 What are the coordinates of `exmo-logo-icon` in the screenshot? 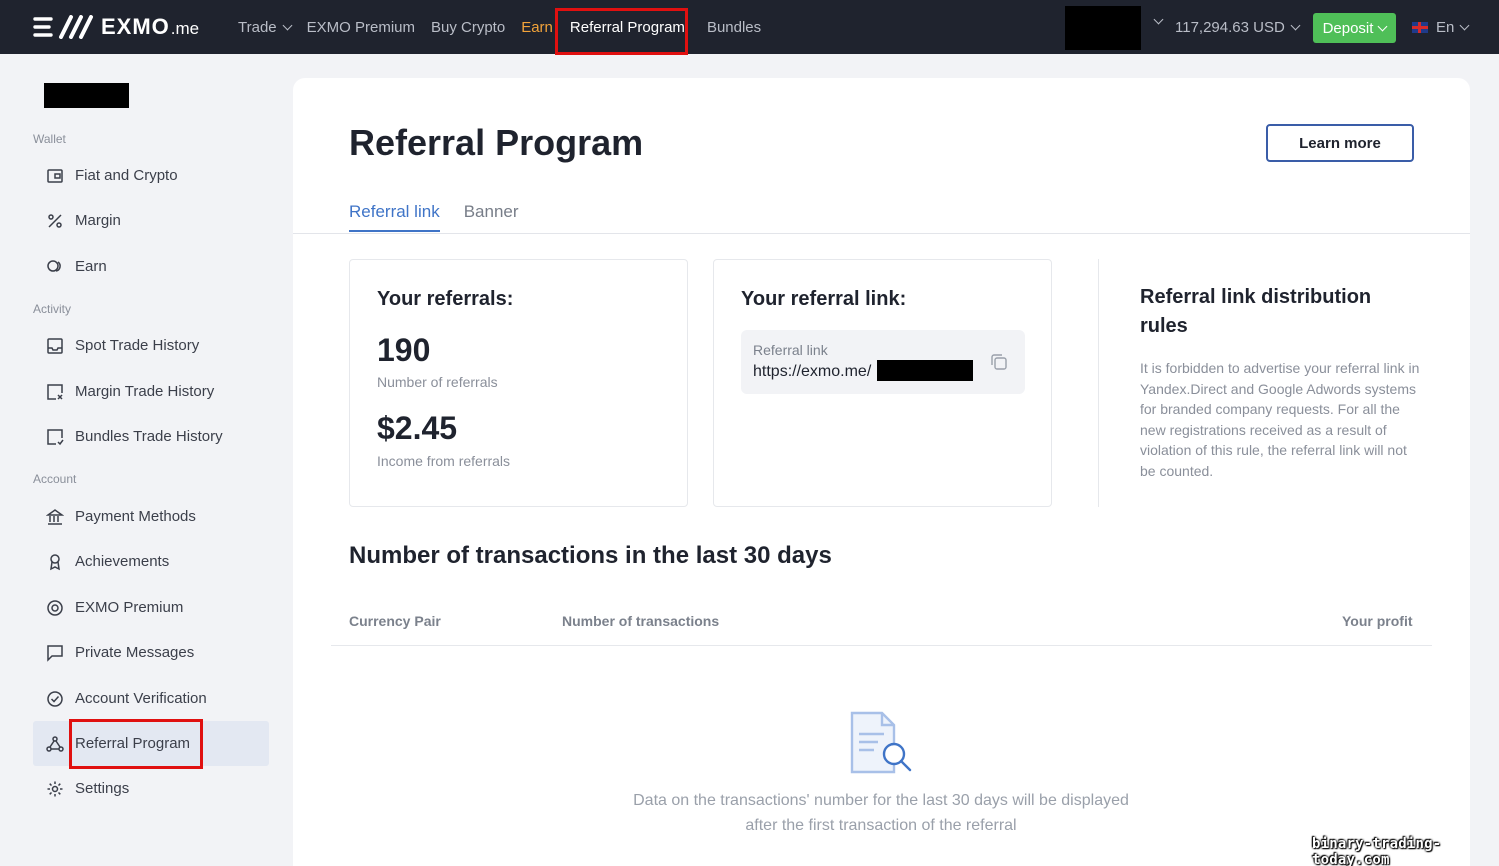 It's located at (63, 27).